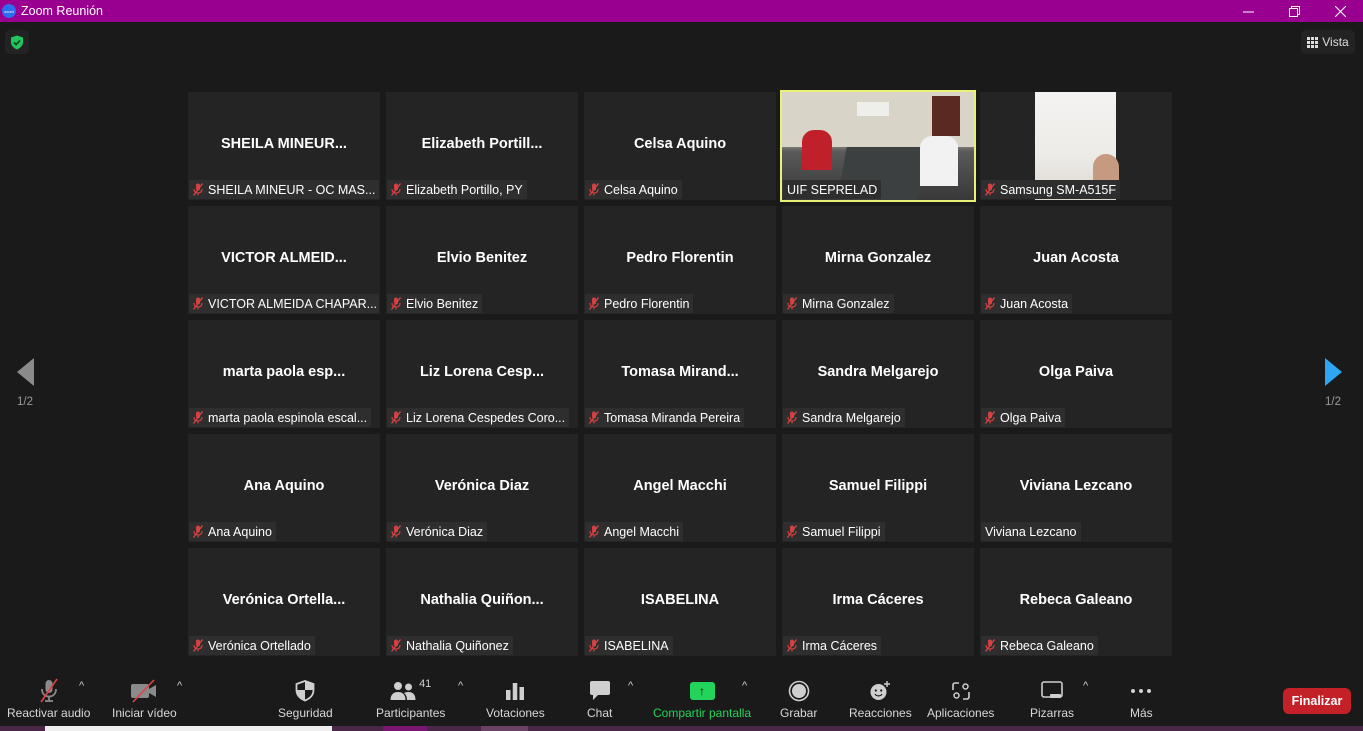 The image size is (1363, 731). Describe the element at coordinates (482, 602) in the screenshot. I see `participant-tile: Nathalia Quiñon... Nathalia Quiñonez` at that location.